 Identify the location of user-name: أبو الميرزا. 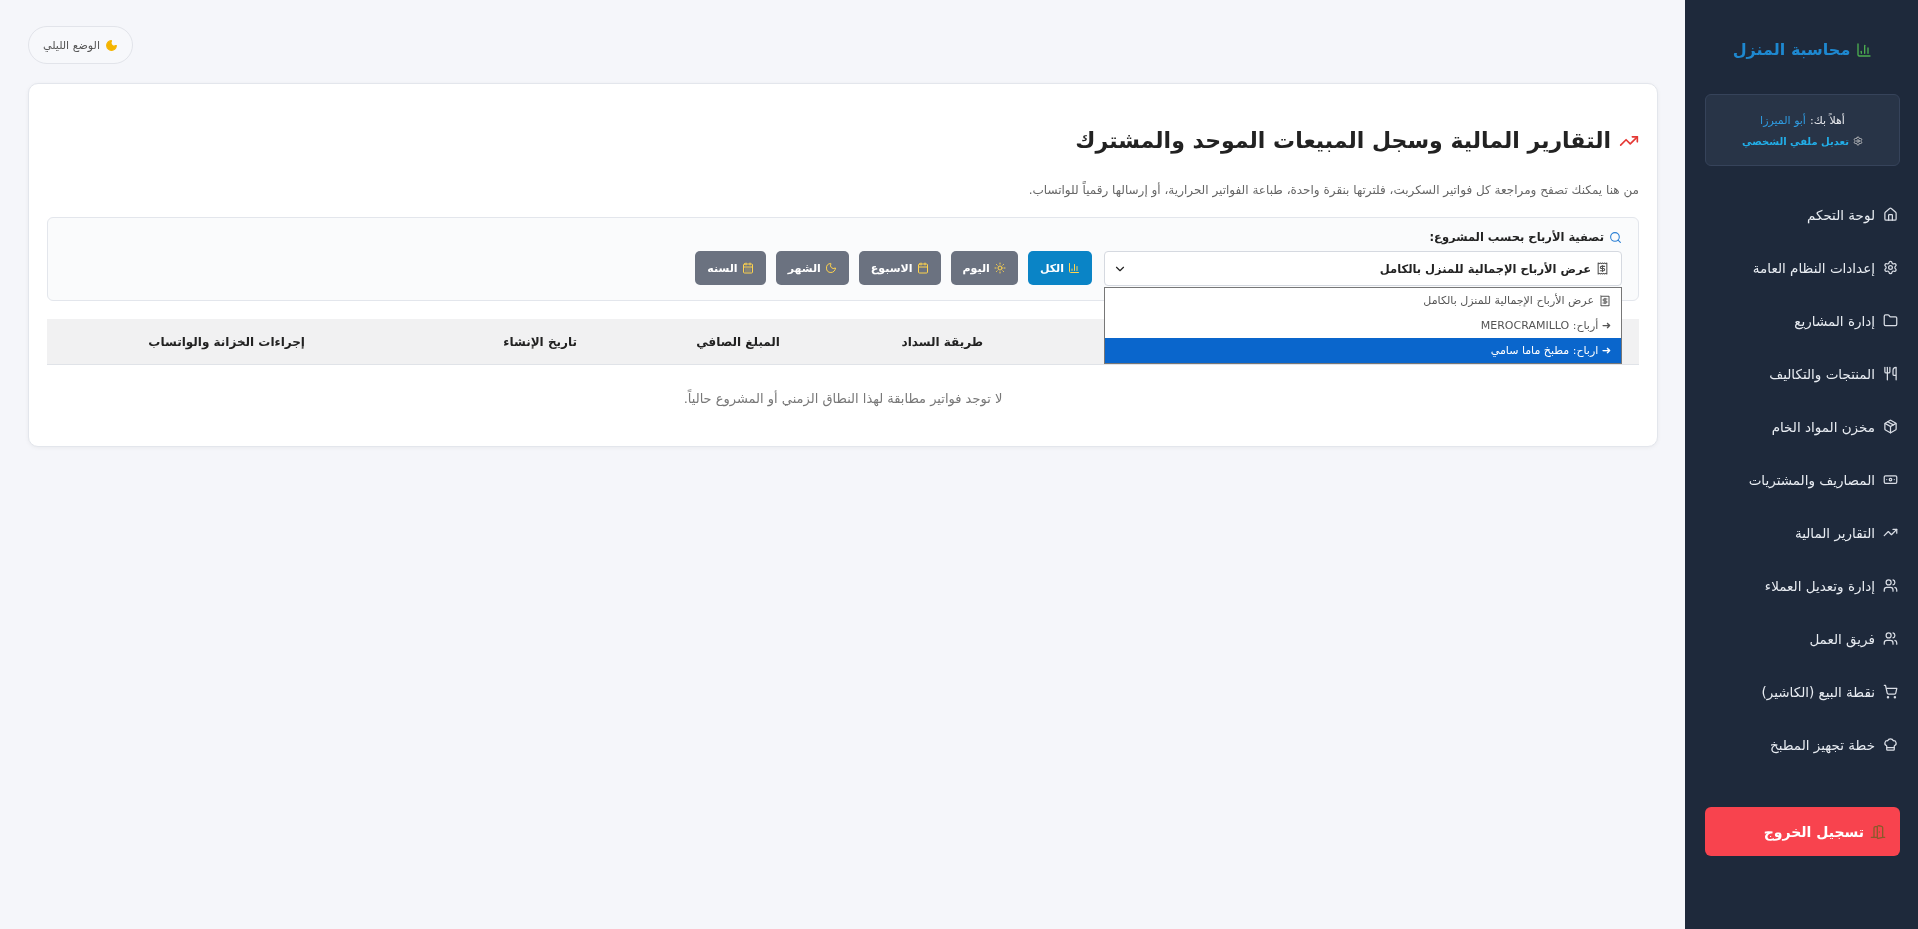
(1783, 120).